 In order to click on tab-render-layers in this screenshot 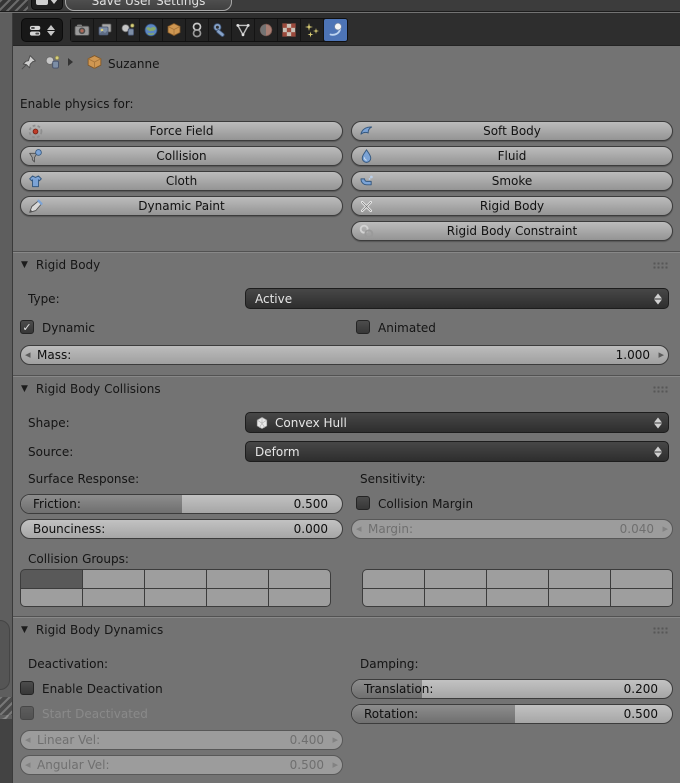, I will do `click(105, 30)`.